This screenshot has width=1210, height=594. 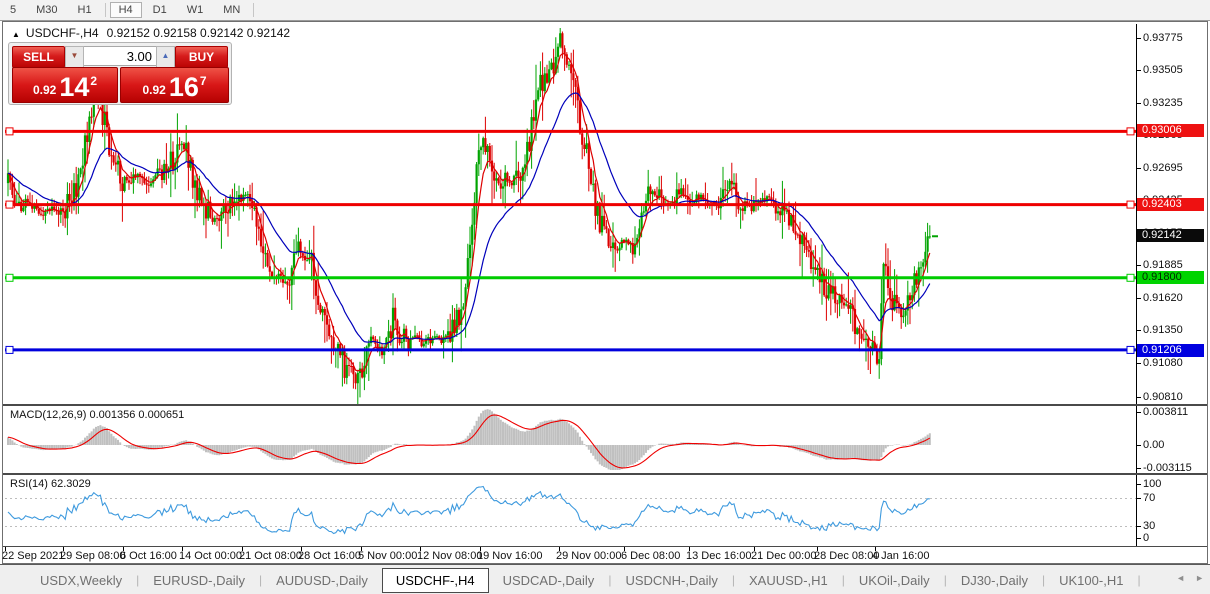 What do you see at coordinates (1163, 265) in the screenshot?
I see `price-tick-label: 0.91885` at bounding box center [1163, 265].